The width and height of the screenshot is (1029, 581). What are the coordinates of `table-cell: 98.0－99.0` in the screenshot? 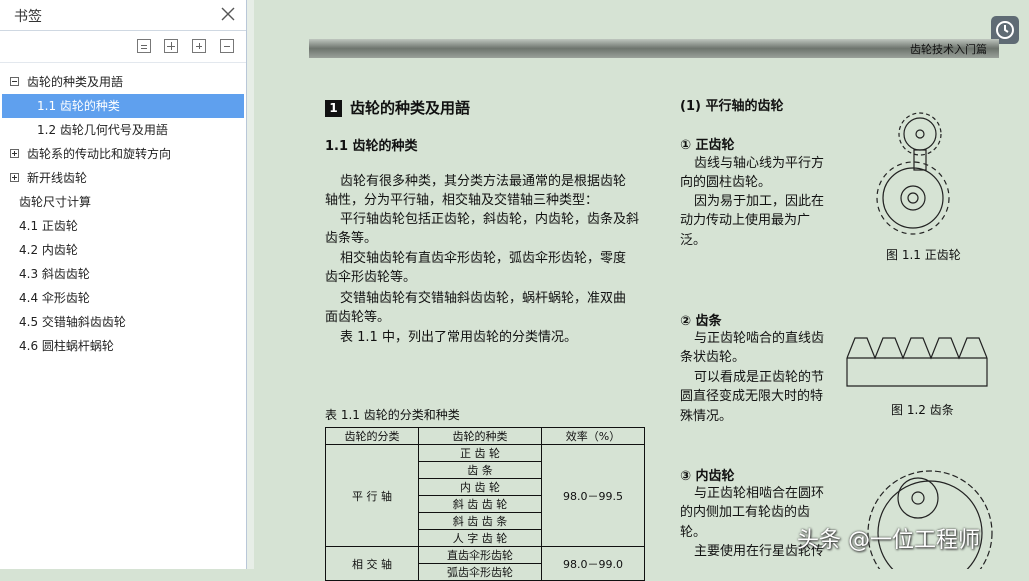 It's located at (593, 563).